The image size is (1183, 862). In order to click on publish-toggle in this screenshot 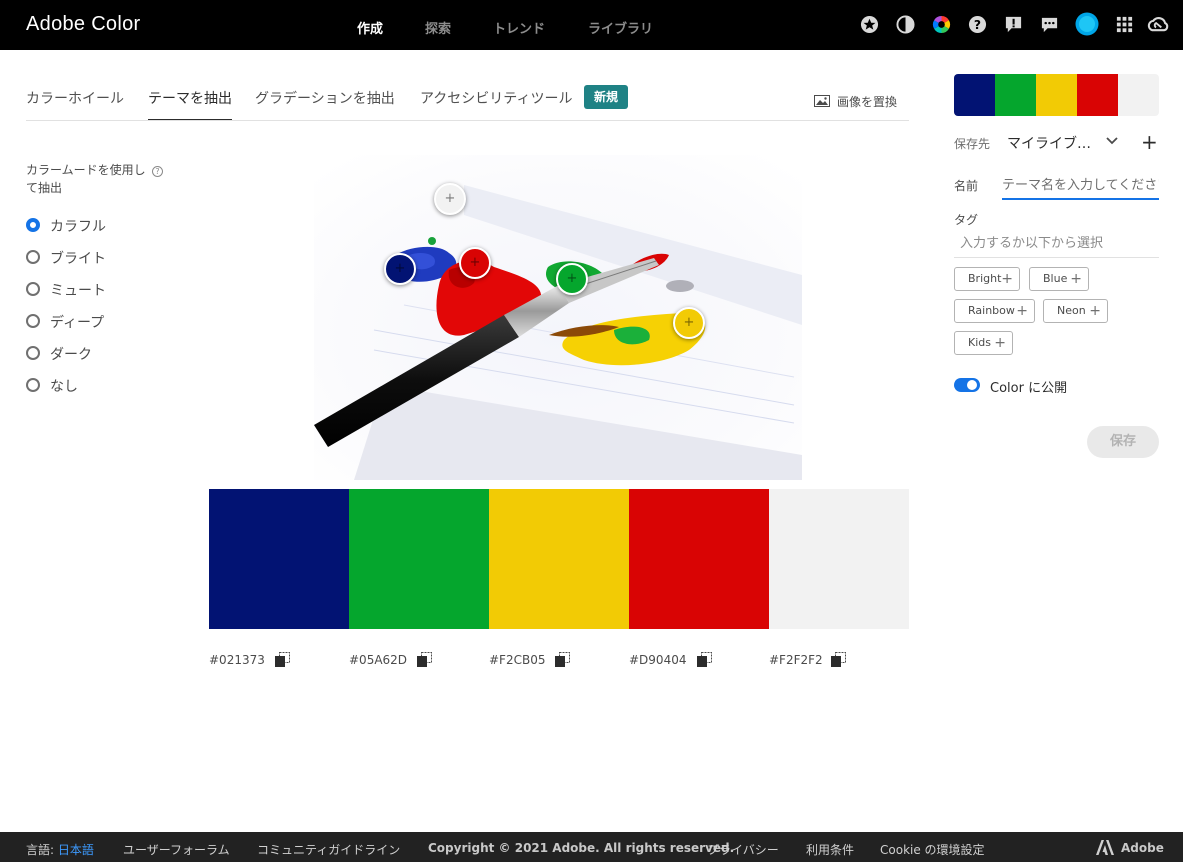, I will do `click(967, 385)`.